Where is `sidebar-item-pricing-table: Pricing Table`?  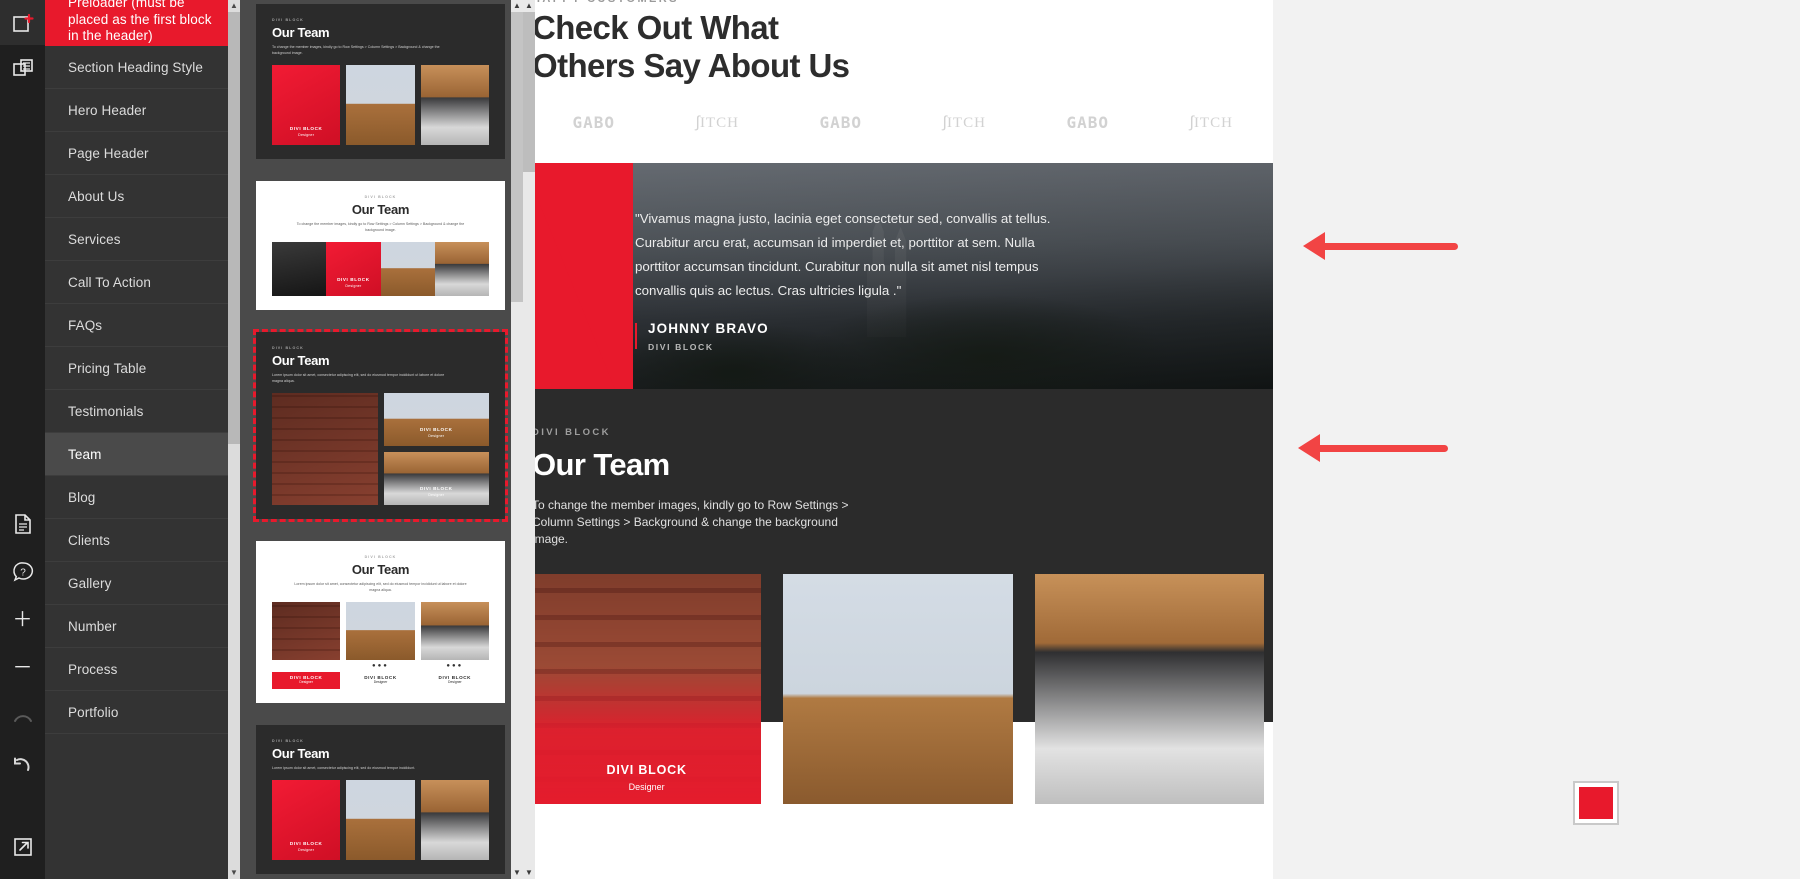
sidebar-item-pricing-table: Pricing Table is located at coordinates (142, 368).